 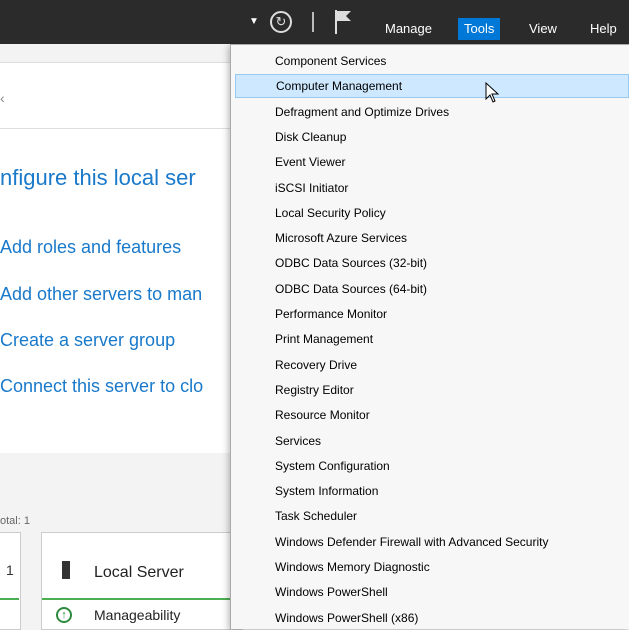 I want to click on tools-menu-item: System Configuration, so click(x=432, y=466).